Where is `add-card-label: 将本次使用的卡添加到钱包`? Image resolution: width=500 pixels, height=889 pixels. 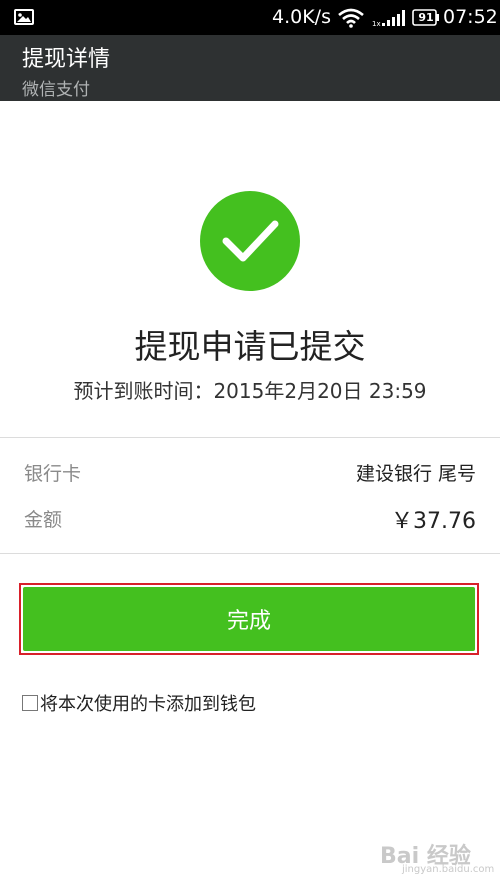
add-card-label: 将本次使用的卡添加到钱包 is located at coordinates (148, 704).